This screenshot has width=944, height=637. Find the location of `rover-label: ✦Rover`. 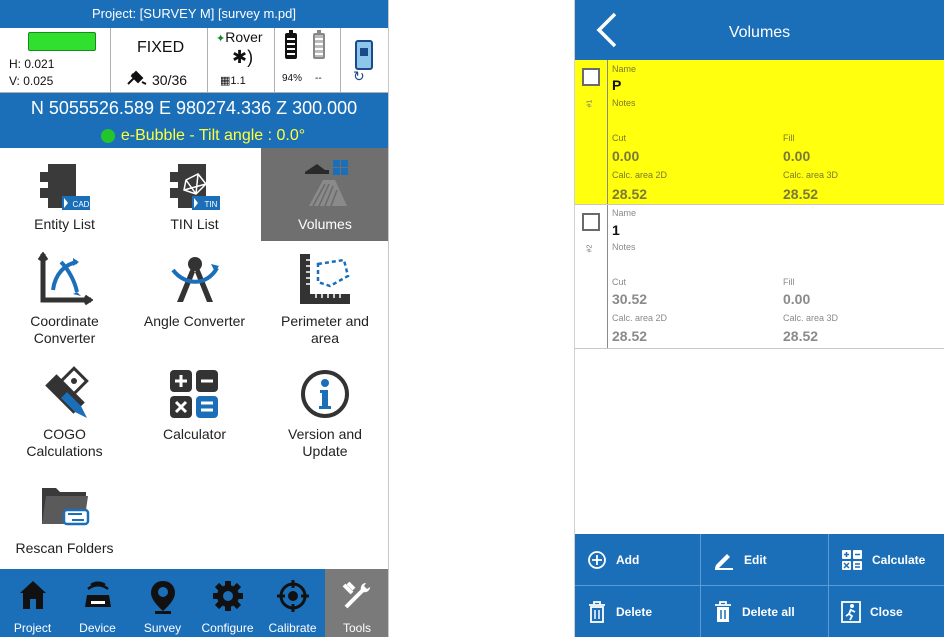

rover-label: ✦Rover is located at coordinates (239, 37).